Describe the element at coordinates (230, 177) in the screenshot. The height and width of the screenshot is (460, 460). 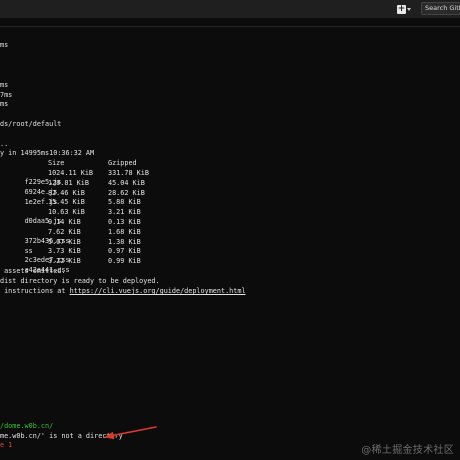
I see `table-row: f229e5.js 1024.11 KiB 331.78 KiB` at that location.